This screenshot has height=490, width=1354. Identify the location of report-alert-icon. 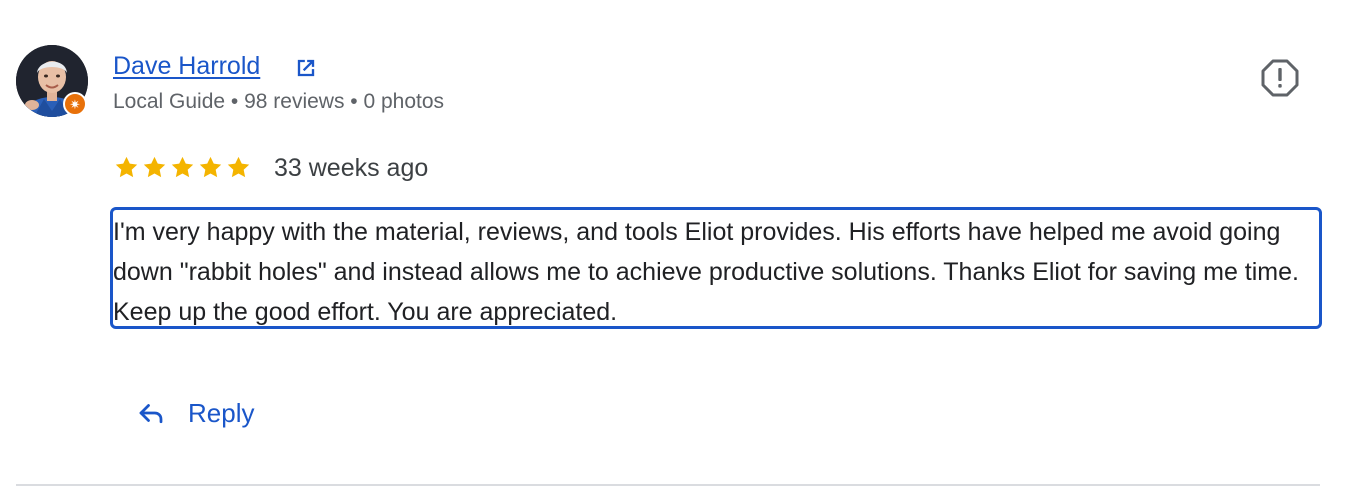
(1280, 78).